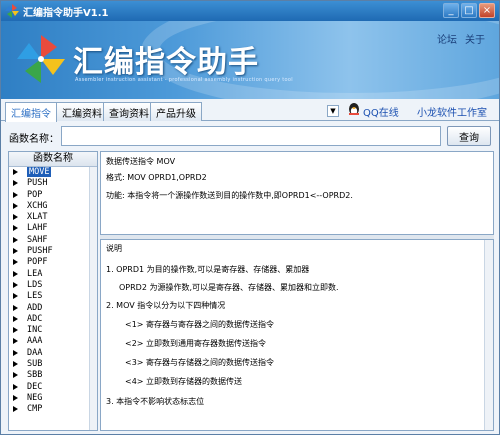  What do you see at coordinates (53, 353) in the screenshot?
I see `list-item: DAA` at bounding box center [53, 353].